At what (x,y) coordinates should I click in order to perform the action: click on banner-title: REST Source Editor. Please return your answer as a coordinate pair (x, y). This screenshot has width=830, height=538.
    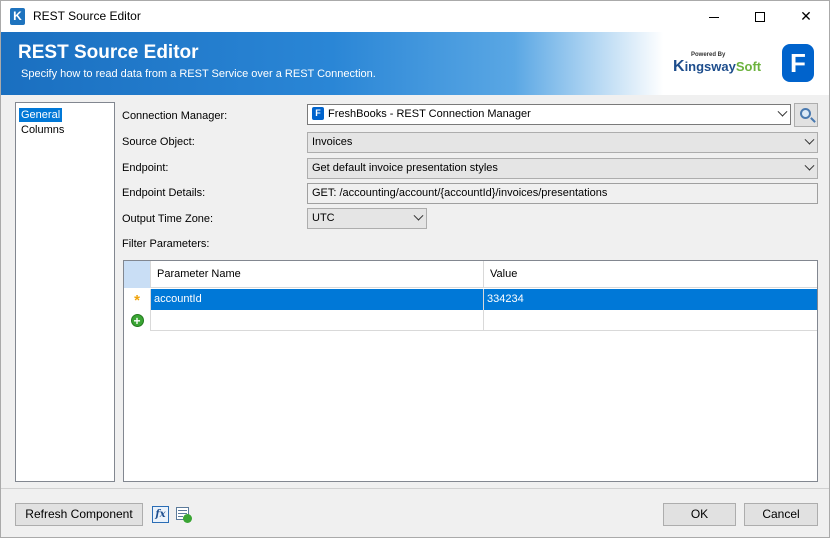
    Looking at the image, I should click on (108, 52).